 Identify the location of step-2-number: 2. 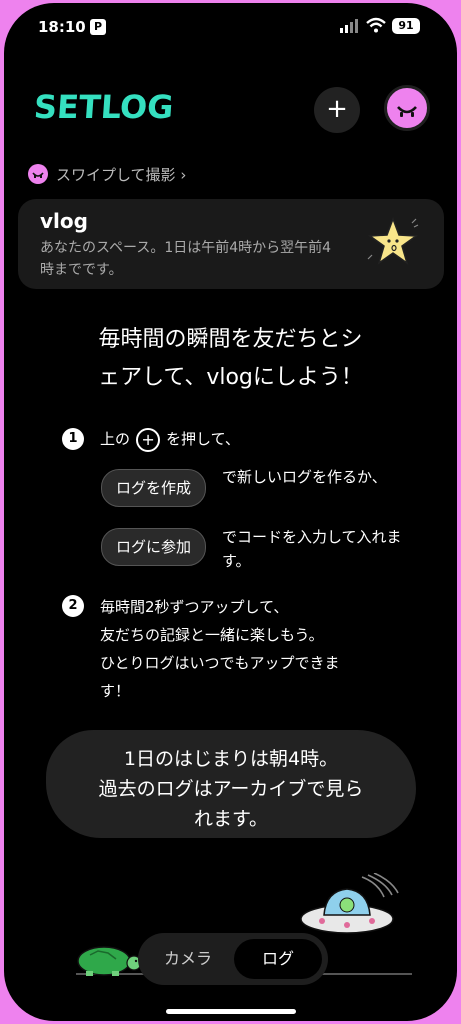
(73, 606).